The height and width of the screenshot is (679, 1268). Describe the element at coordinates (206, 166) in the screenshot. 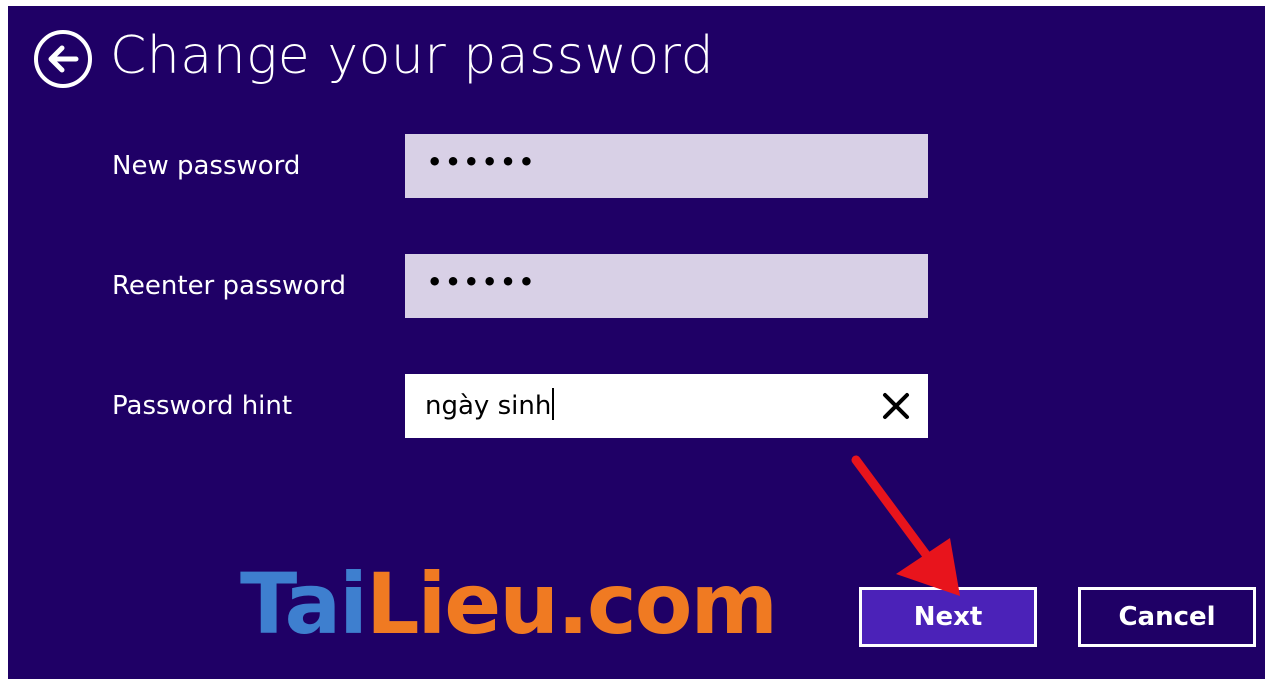

I see `new-password-label: New password` at that location.